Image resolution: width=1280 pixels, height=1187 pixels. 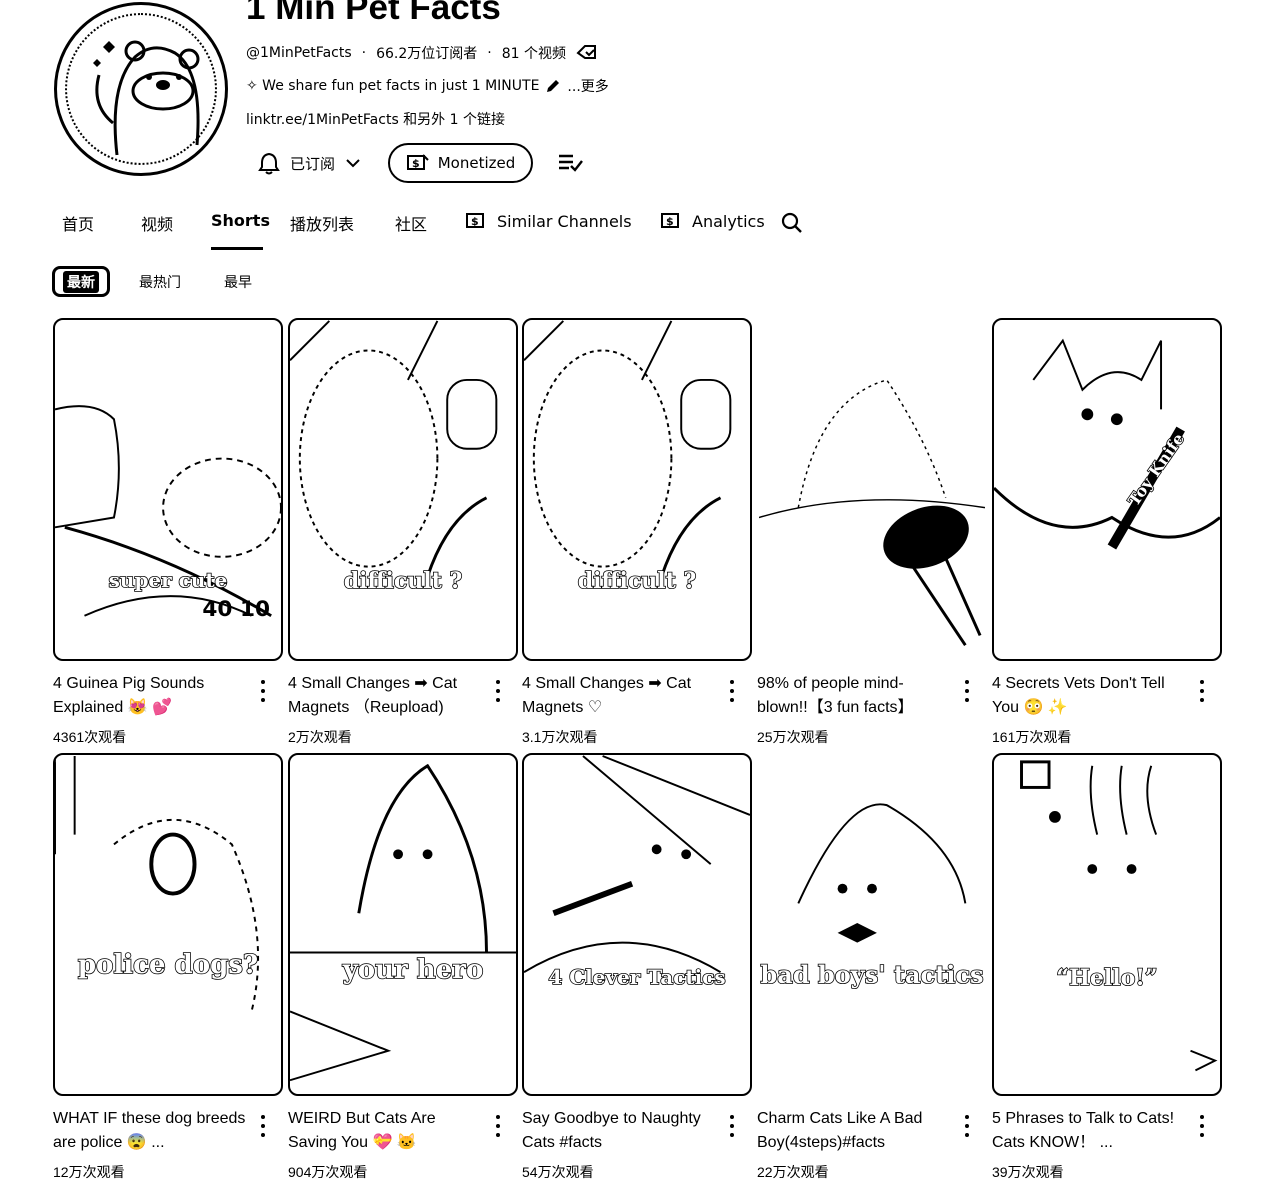 I want to click on chevron-down-icon, so click(x=353, y=163).